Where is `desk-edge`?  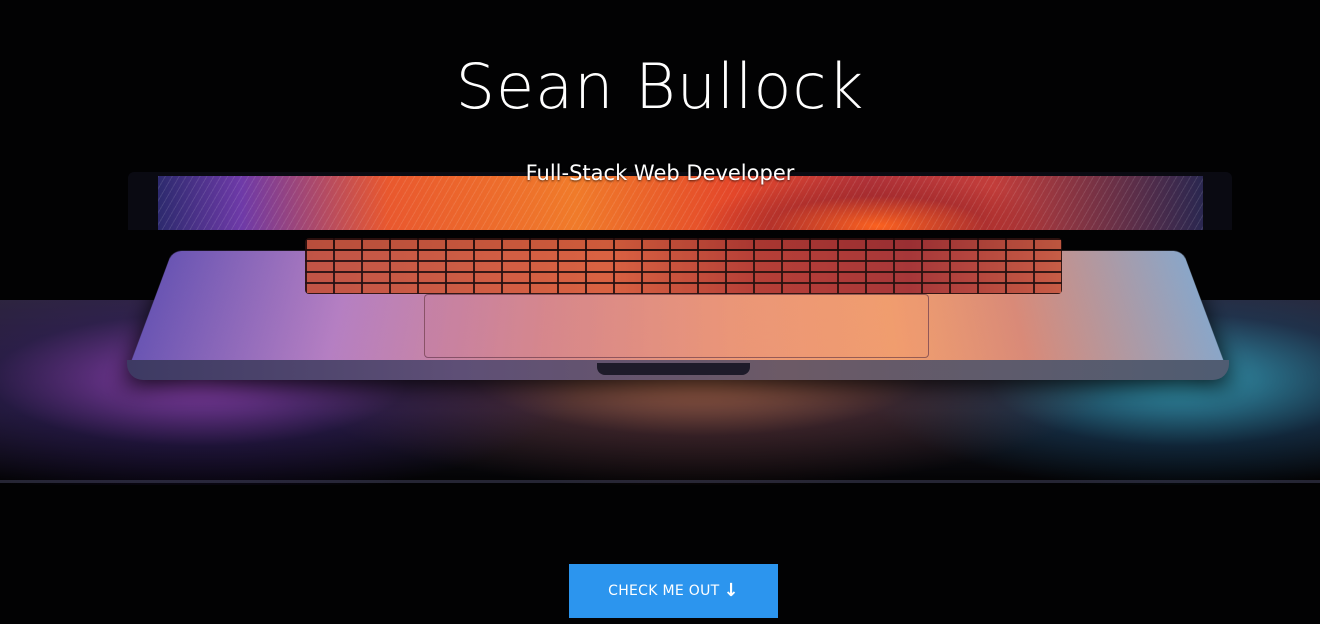 desk-edge is located at coordinates (660, 481).